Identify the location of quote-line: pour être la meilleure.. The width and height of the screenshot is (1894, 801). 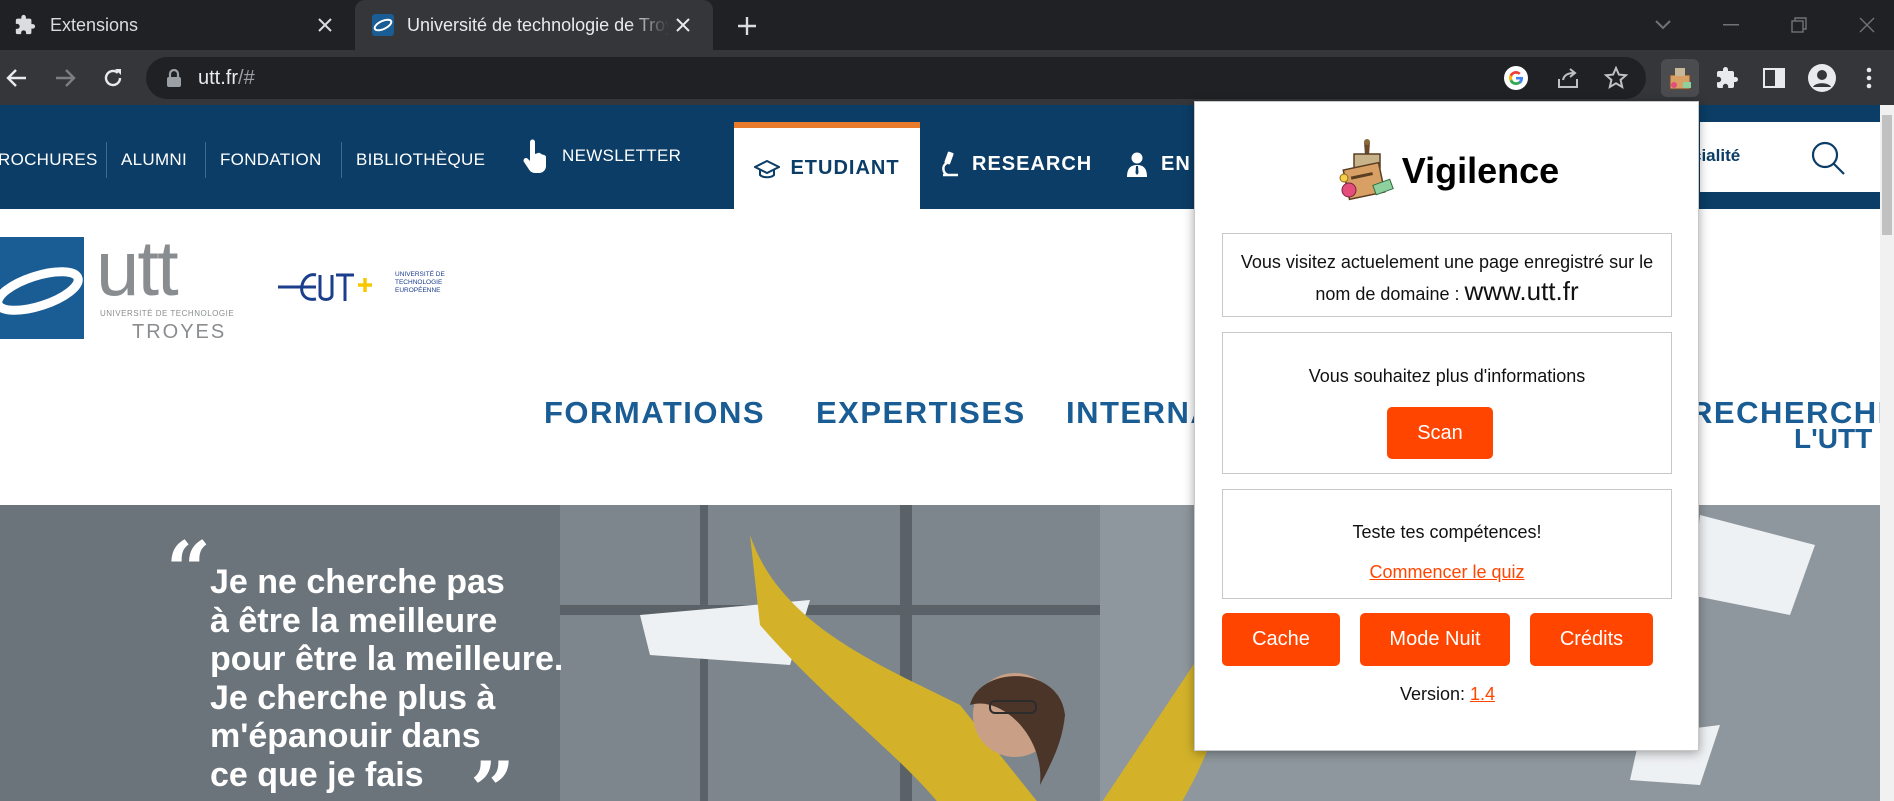
(387, 659).